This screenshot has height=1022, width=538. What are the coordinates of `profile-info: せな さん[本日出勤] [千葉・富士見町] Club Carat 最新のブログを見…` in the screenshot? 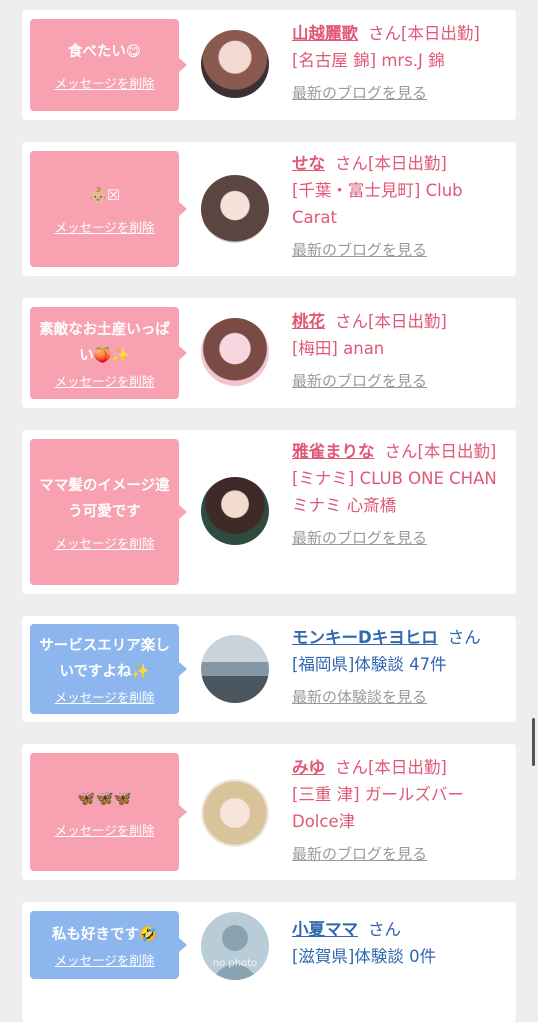 It's located at (401, 207).